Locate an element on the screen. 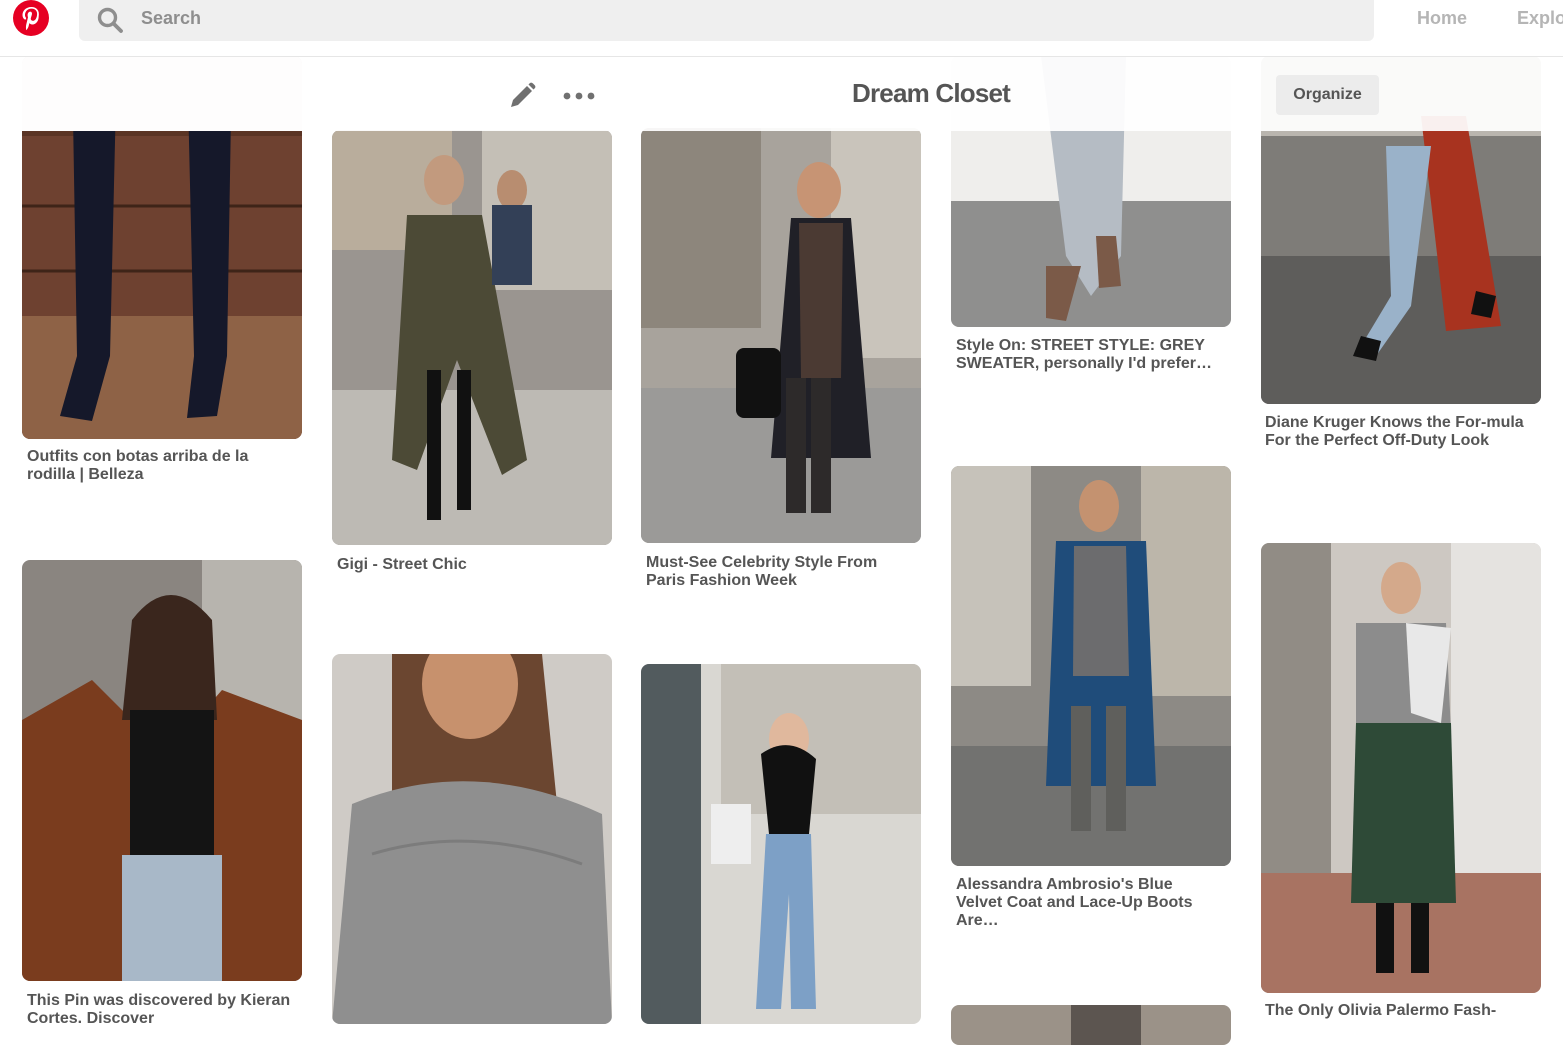 This screenshot has width=1563, height=1045. pin-caption: The Only Olivia Palermo Fash- is located at coordinates (1381, 1010).